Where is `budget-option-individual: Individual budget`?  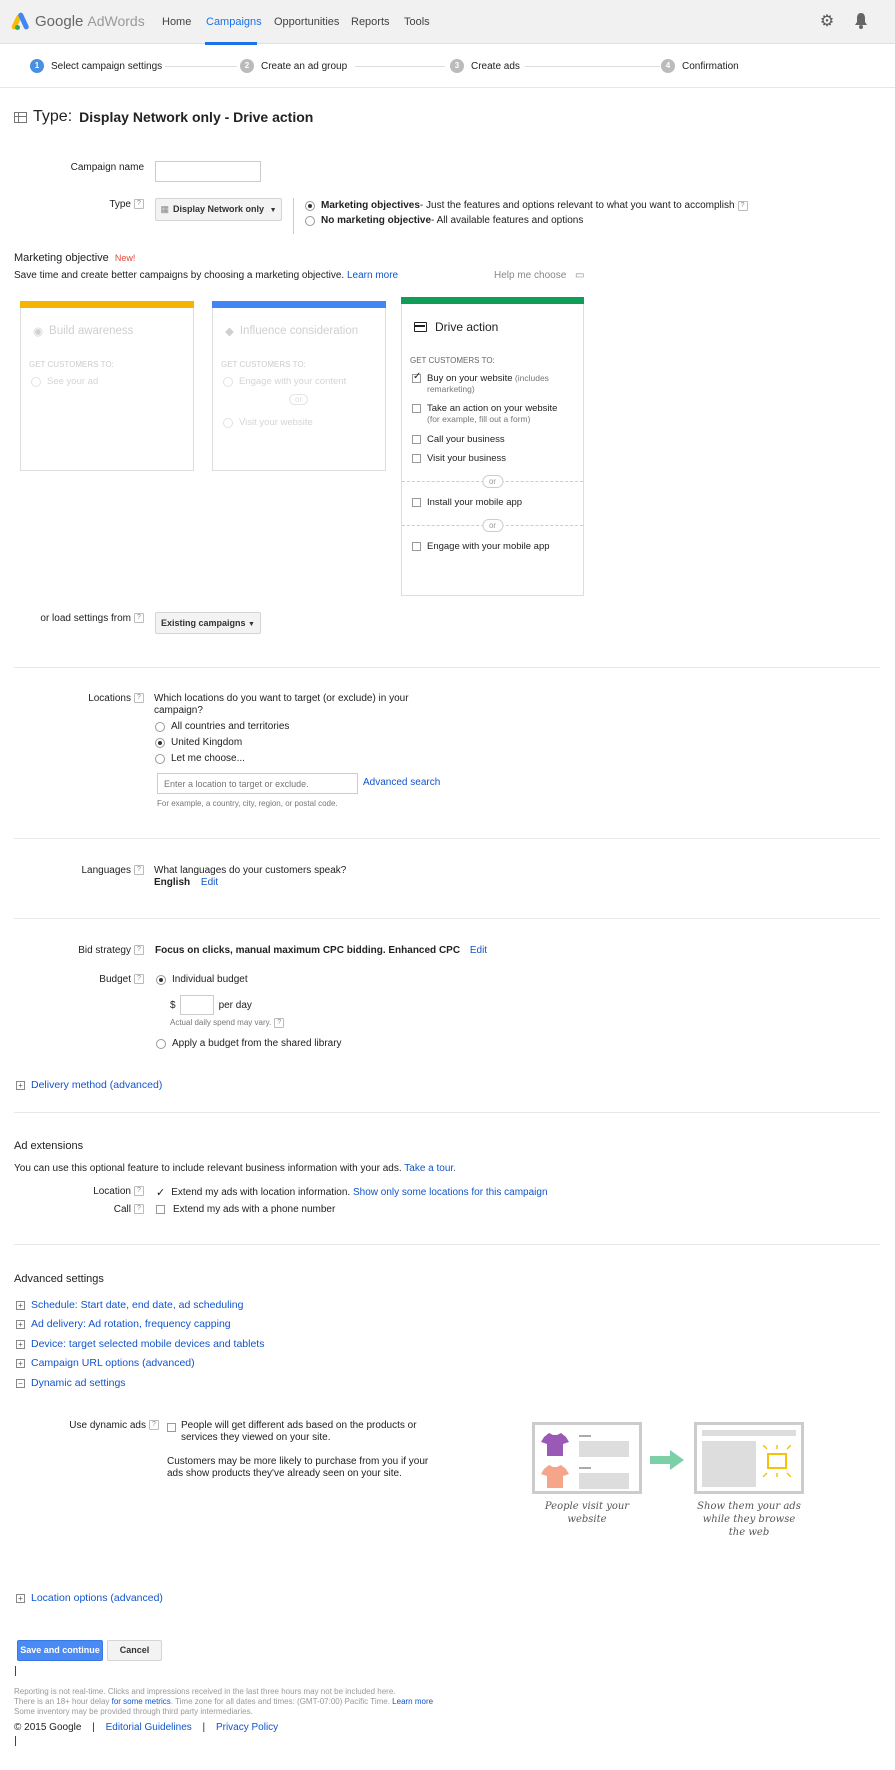 budget-option-individual: Individual budget is located at coordinates (202, 979).